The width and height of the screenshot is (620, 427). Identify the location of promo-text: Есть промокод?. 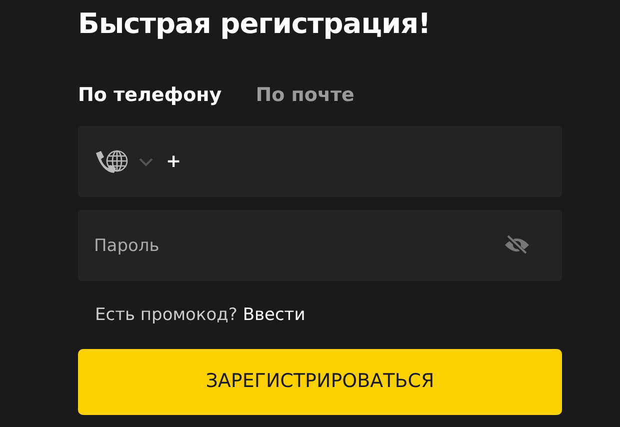
(166, 315).